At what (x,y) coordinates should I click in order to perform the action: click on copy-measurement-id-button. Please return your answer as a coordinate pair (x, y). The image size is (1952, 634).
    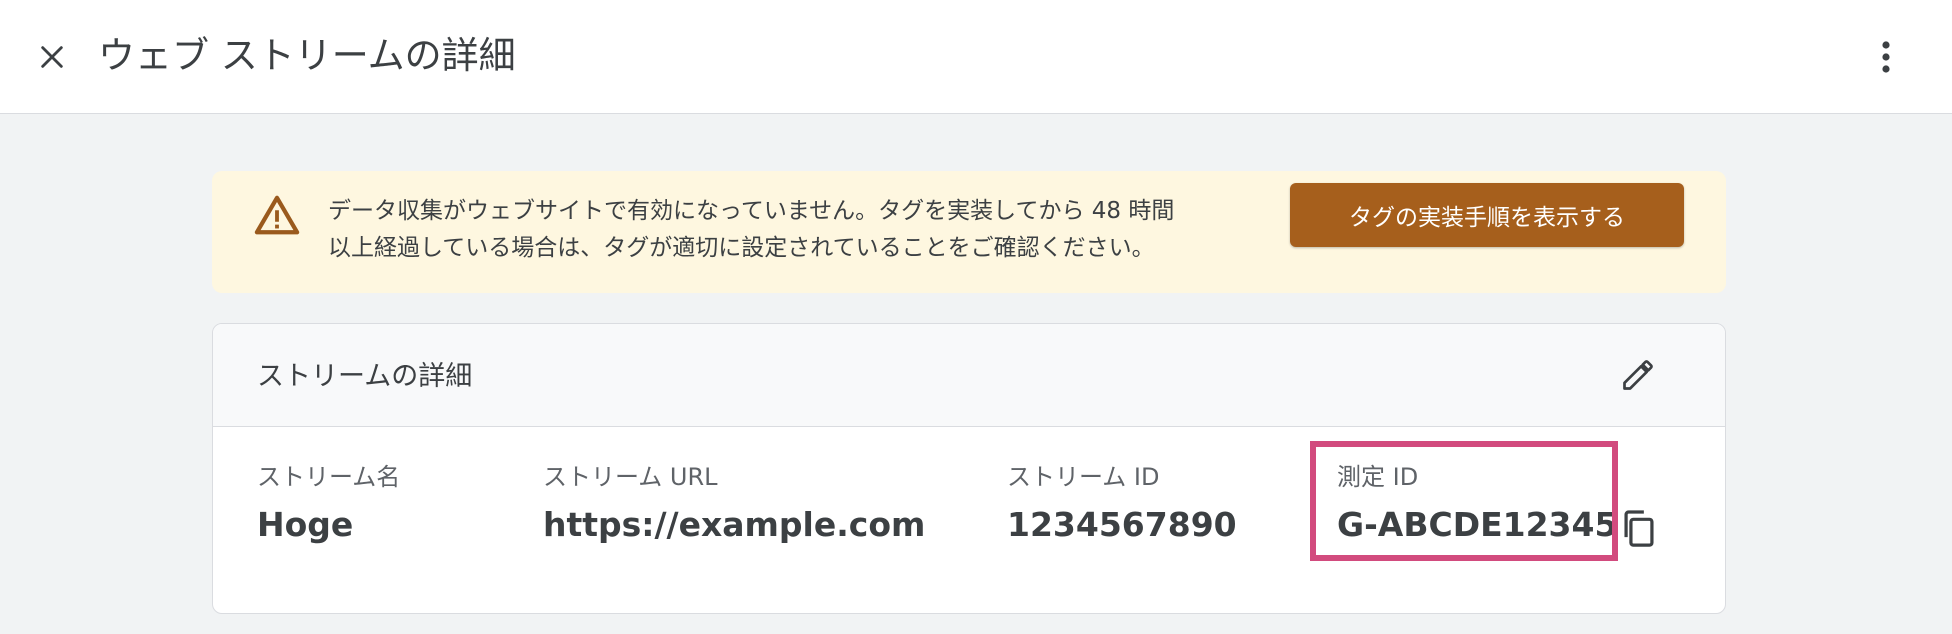
    Looking at the image, I should click on (1639, 529).